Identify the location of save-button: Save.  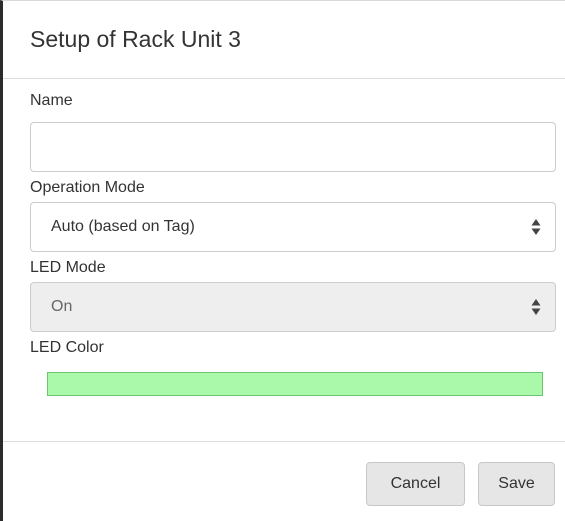
(516, 484).